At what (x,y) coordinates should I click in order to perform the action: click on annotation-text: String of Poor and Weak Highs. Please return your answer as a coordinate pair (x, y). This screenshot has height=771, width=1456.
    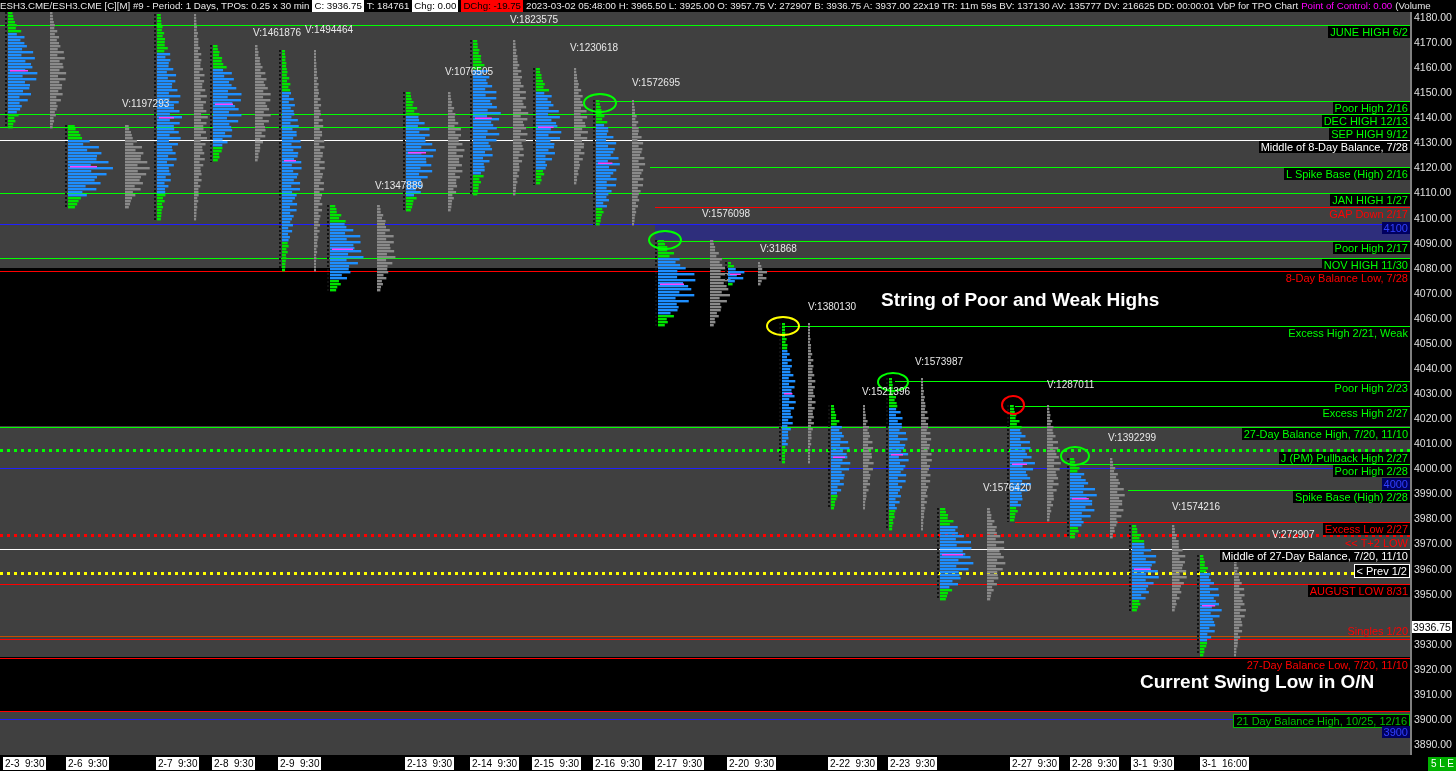
    Looking at the image, I should click on (1020, 300).